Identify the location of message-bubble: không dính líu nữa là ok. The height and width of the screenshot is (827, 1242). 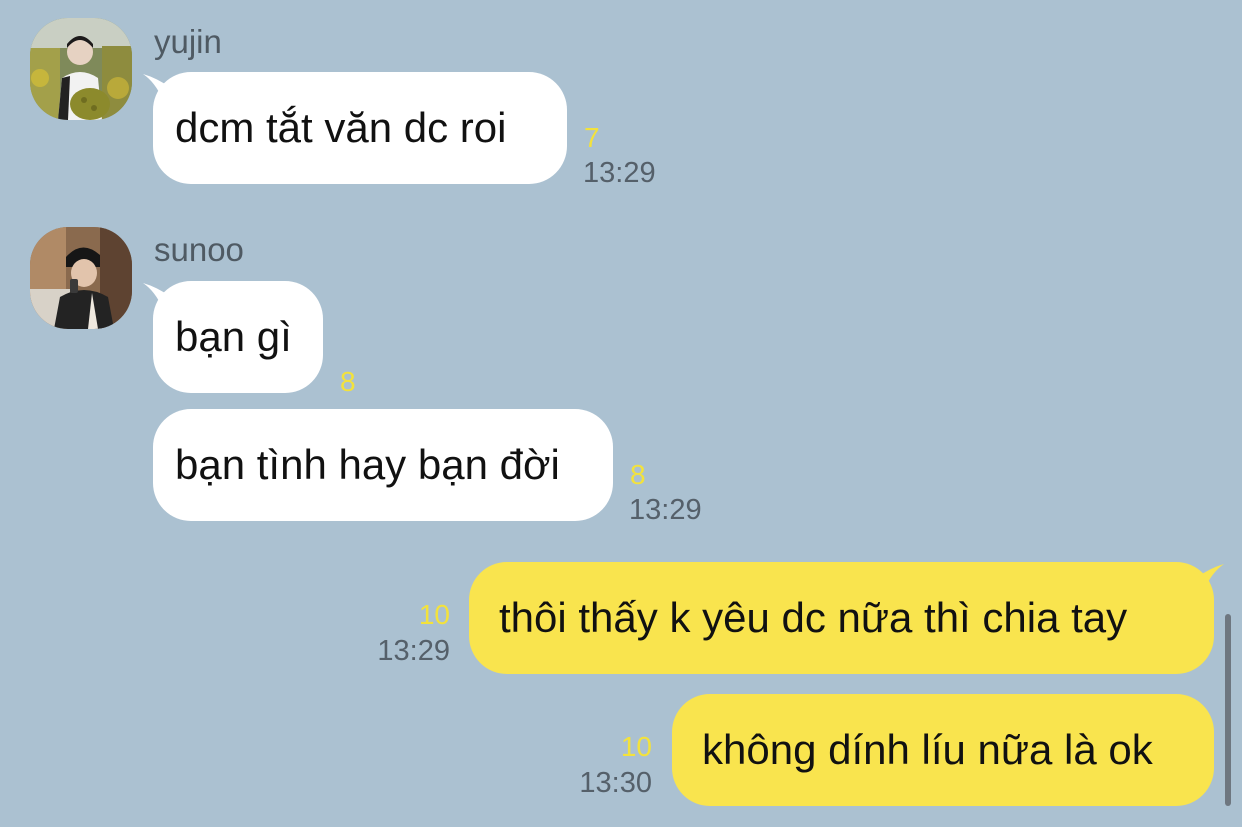
(943, 750).